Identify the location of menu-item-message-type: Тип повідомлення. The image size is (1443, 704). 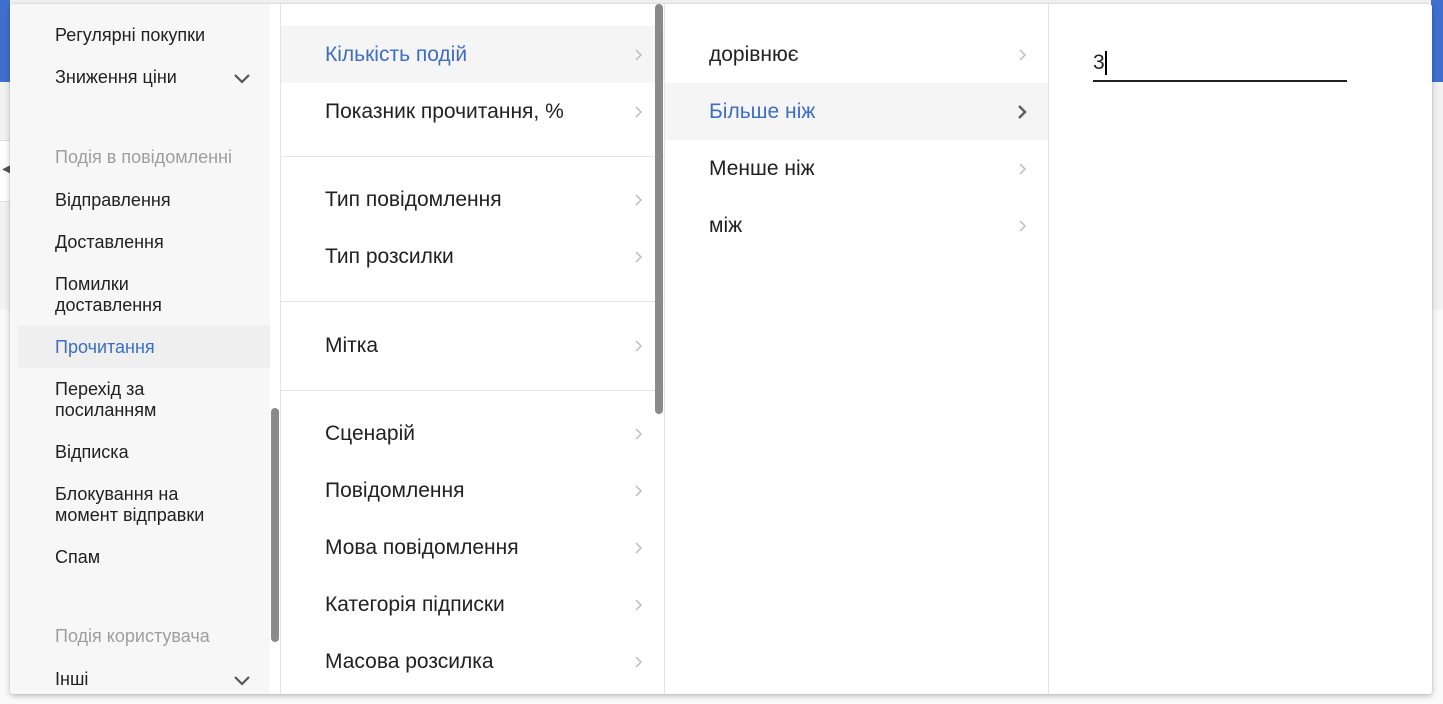
(473, 199).